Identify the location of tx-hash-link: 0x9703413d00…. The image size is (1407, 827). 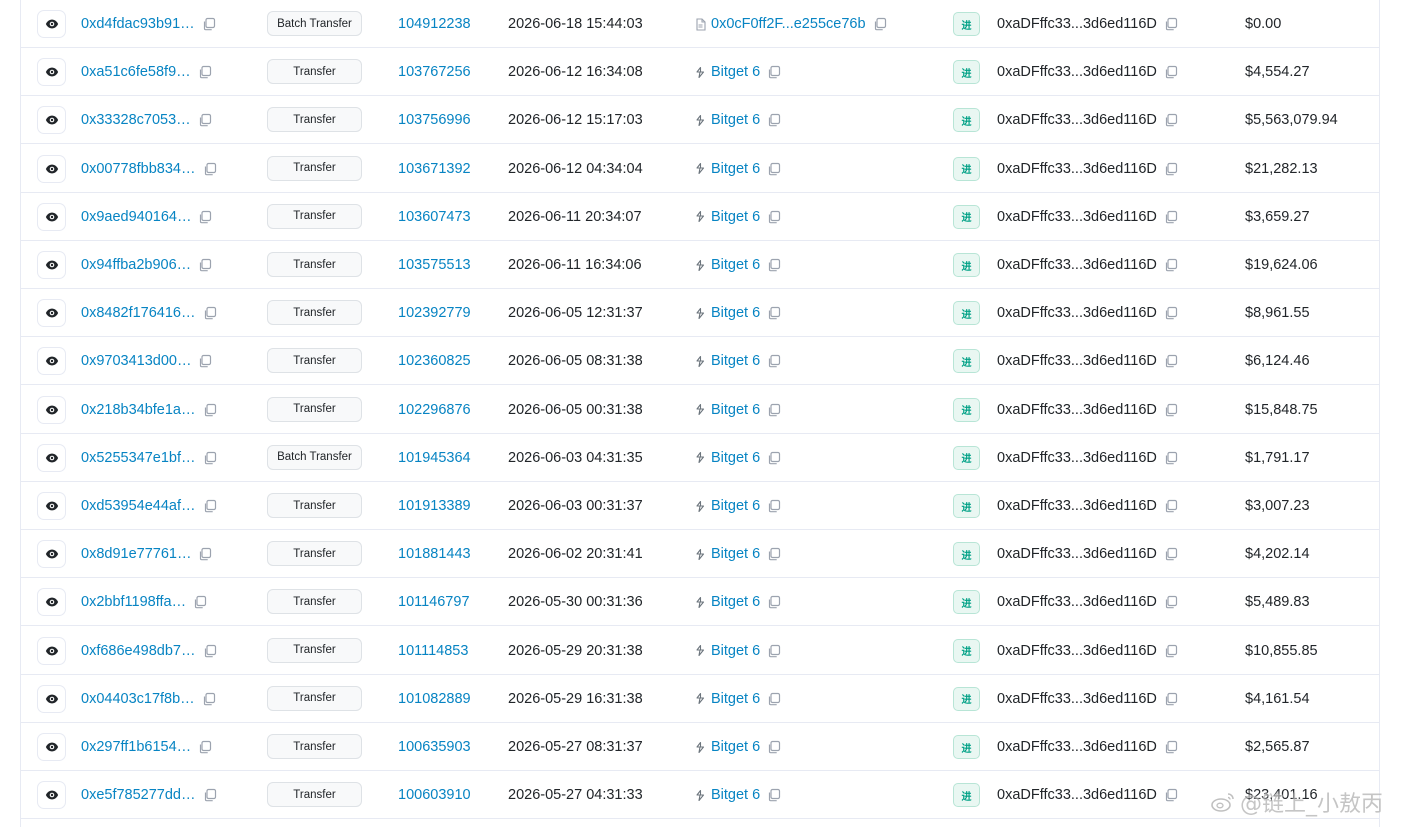
(136, 361).